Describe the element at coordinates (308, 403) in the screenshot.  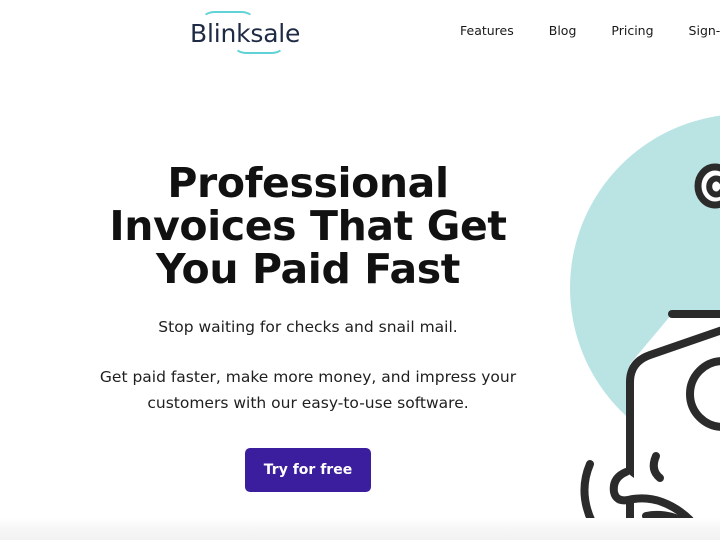
I see `hero-description-line-2: customers with our easy-to-use software.` at that location.